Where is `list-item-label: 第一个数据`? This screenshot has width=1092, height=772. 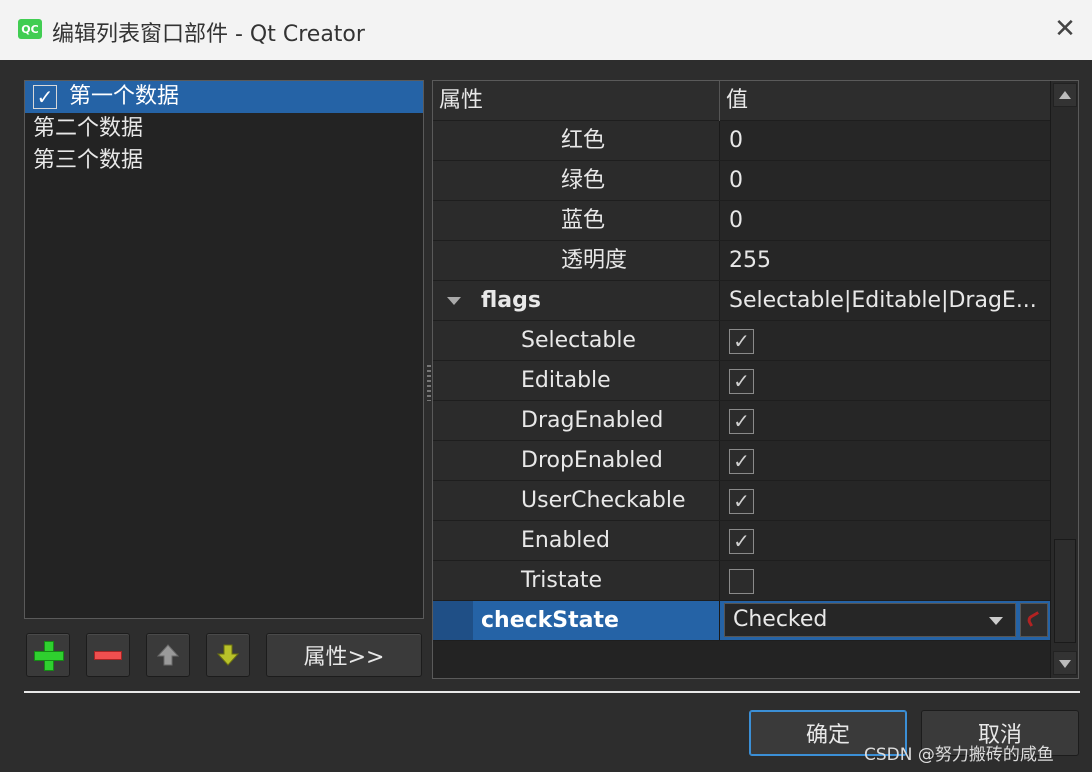
list-item-label: 第一个数据 is located at coordinates (124, 96).